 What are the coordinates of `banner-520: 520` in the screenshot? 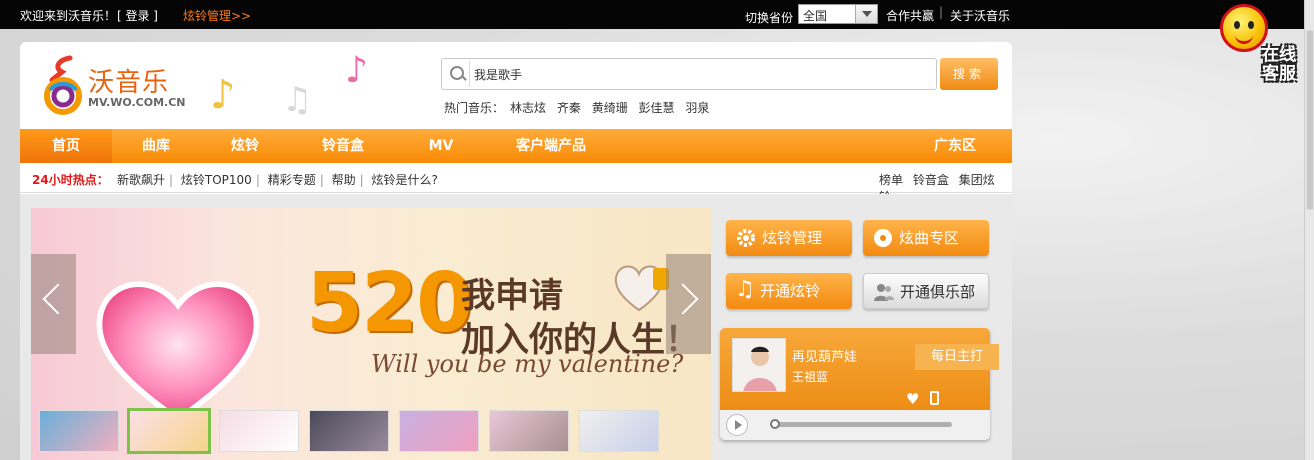 It's located at (389, 303).